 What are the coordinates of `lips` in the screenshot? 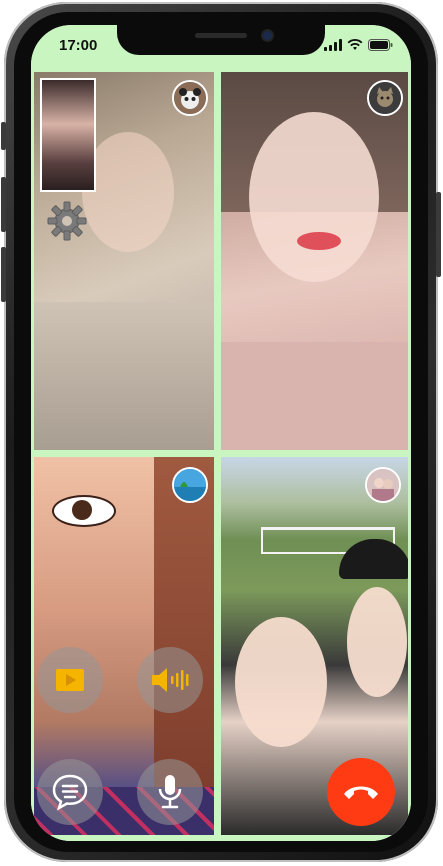 It's located at (319, 241).